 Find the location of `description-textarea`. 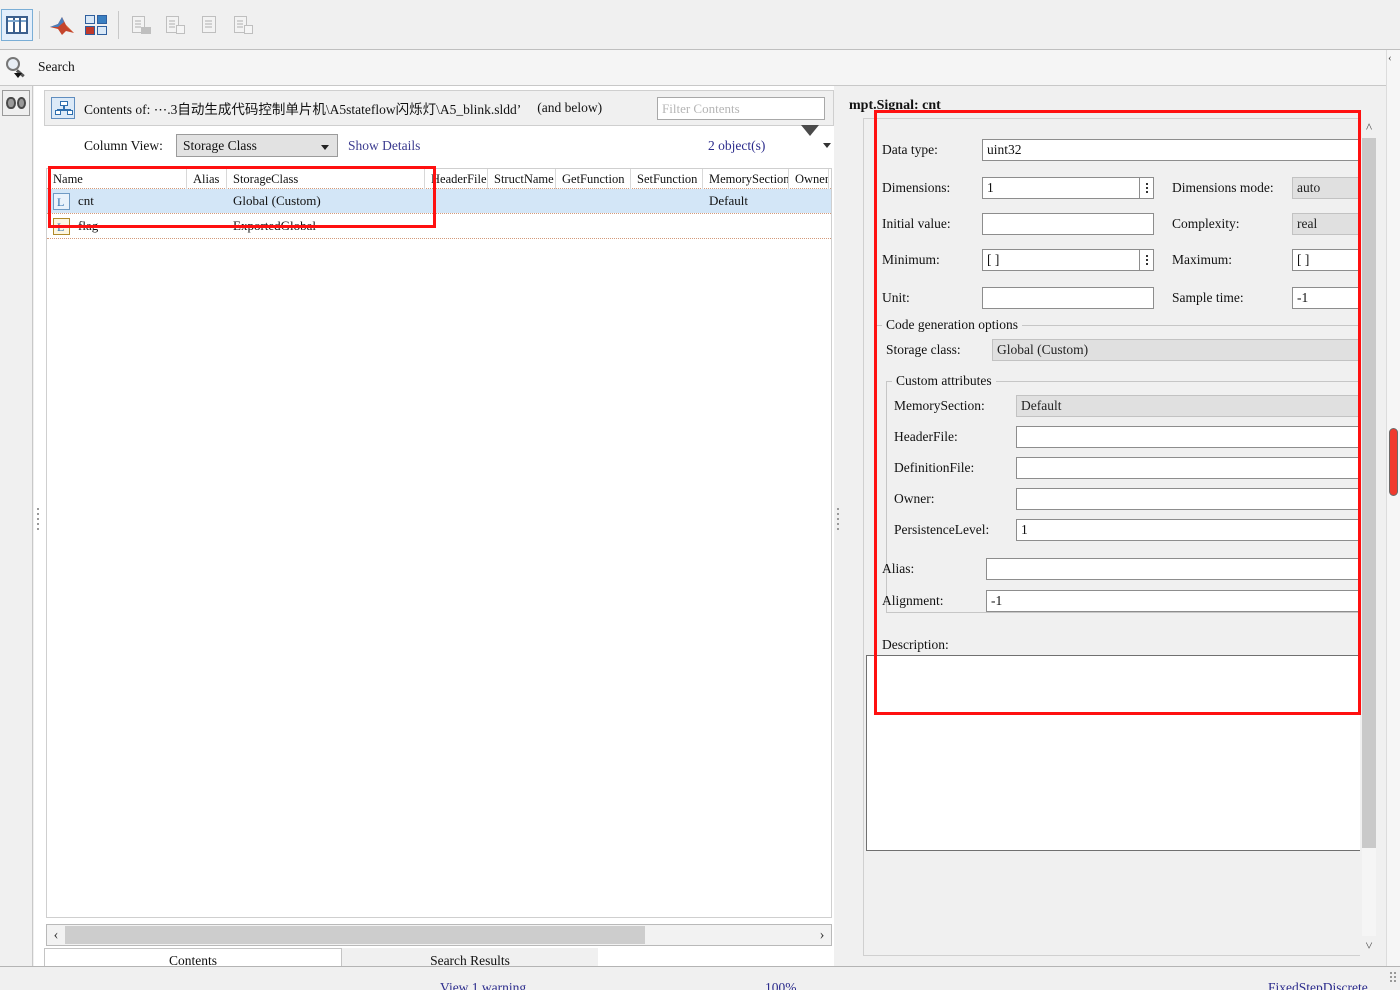

description-textarea is located at coordinates (1115, 753).